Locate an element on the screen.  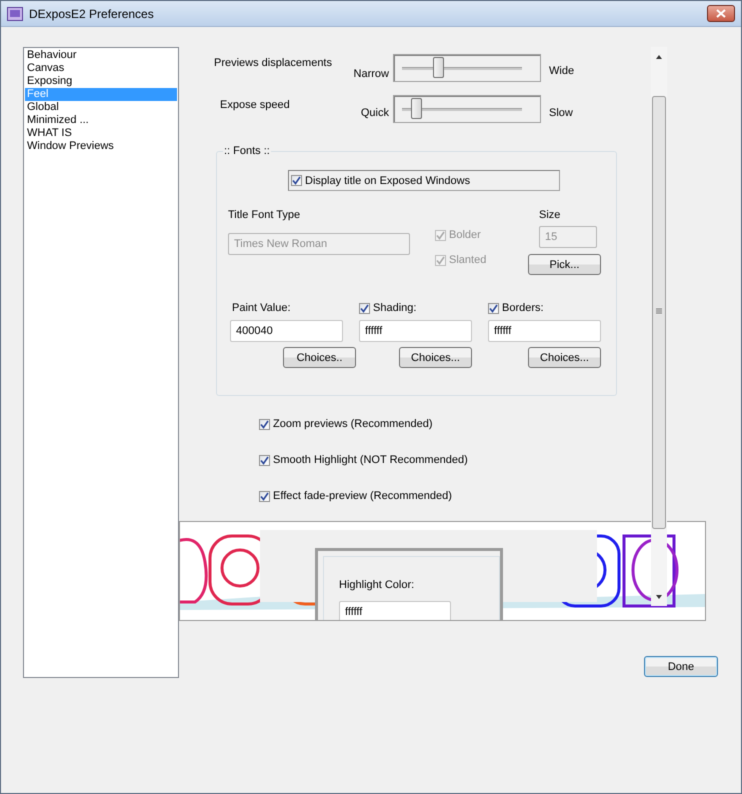
slider-max-label: Slow is located at coordinates (561, 113).